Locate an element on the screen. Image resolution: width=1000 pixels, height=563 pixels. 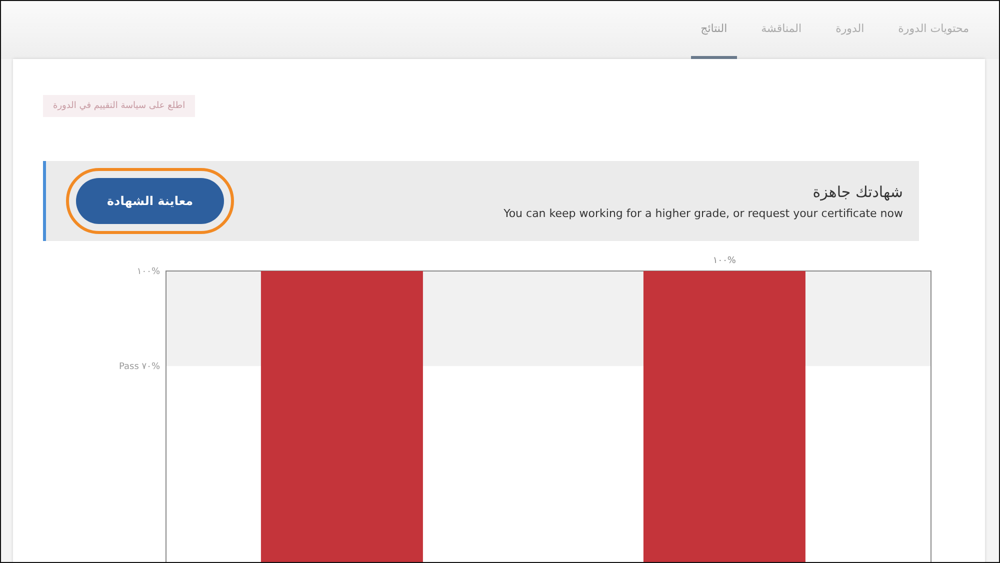
y-axis-label: Pass ٧٠% is located at coordinates (139, 367).